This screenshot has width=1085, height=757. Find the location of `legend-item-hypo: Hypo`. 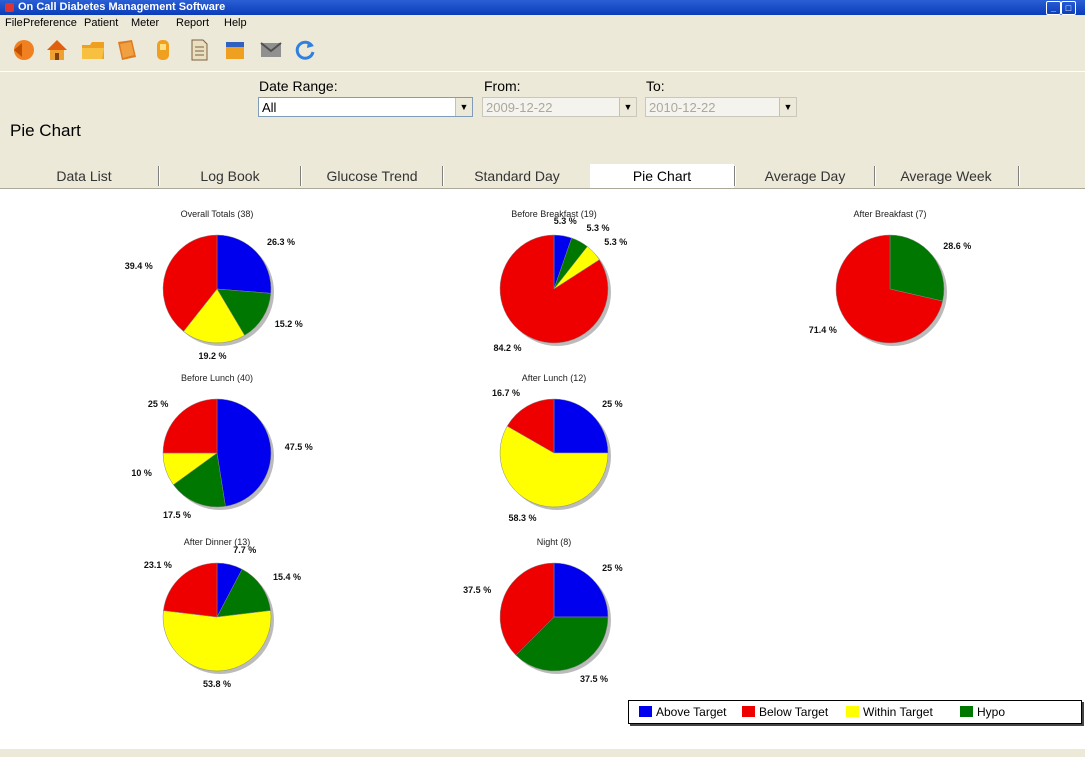

legend-item-hypo: Hypo is located at coordinates (982, 712).